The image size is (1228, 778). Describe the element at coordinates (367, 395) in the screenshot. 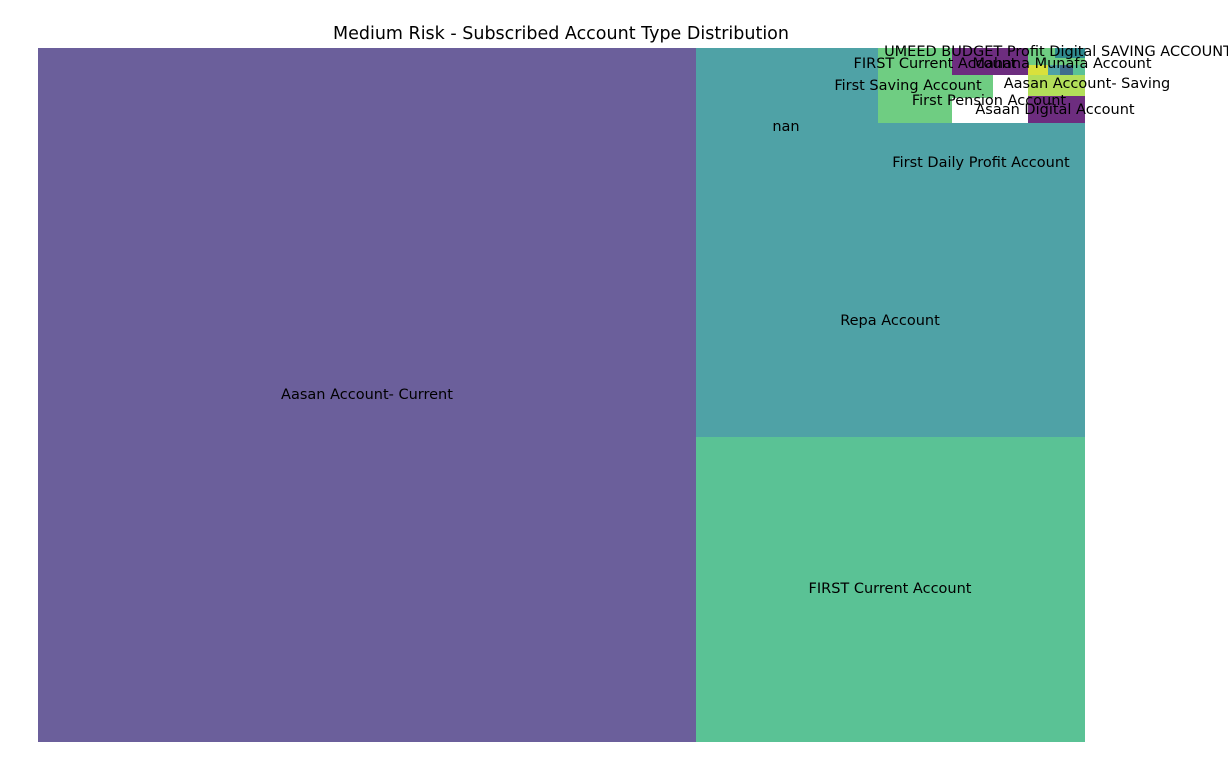

I see `treemap-tile-label: Aasan Account- Current` at that location.